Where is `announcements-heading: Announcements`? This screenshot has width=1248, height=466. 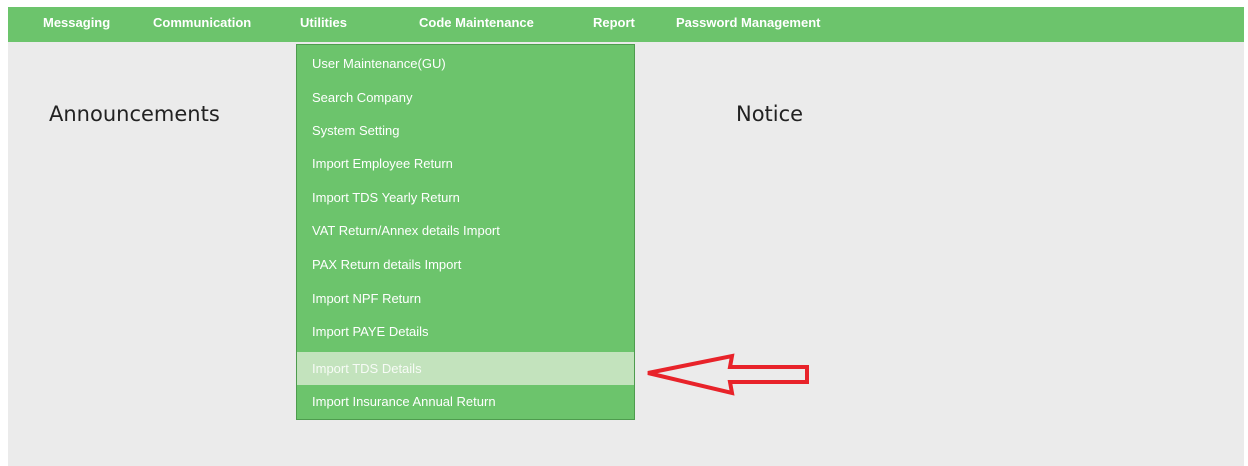 announcements-heading: Announcements is located at coordinates (134, 114).